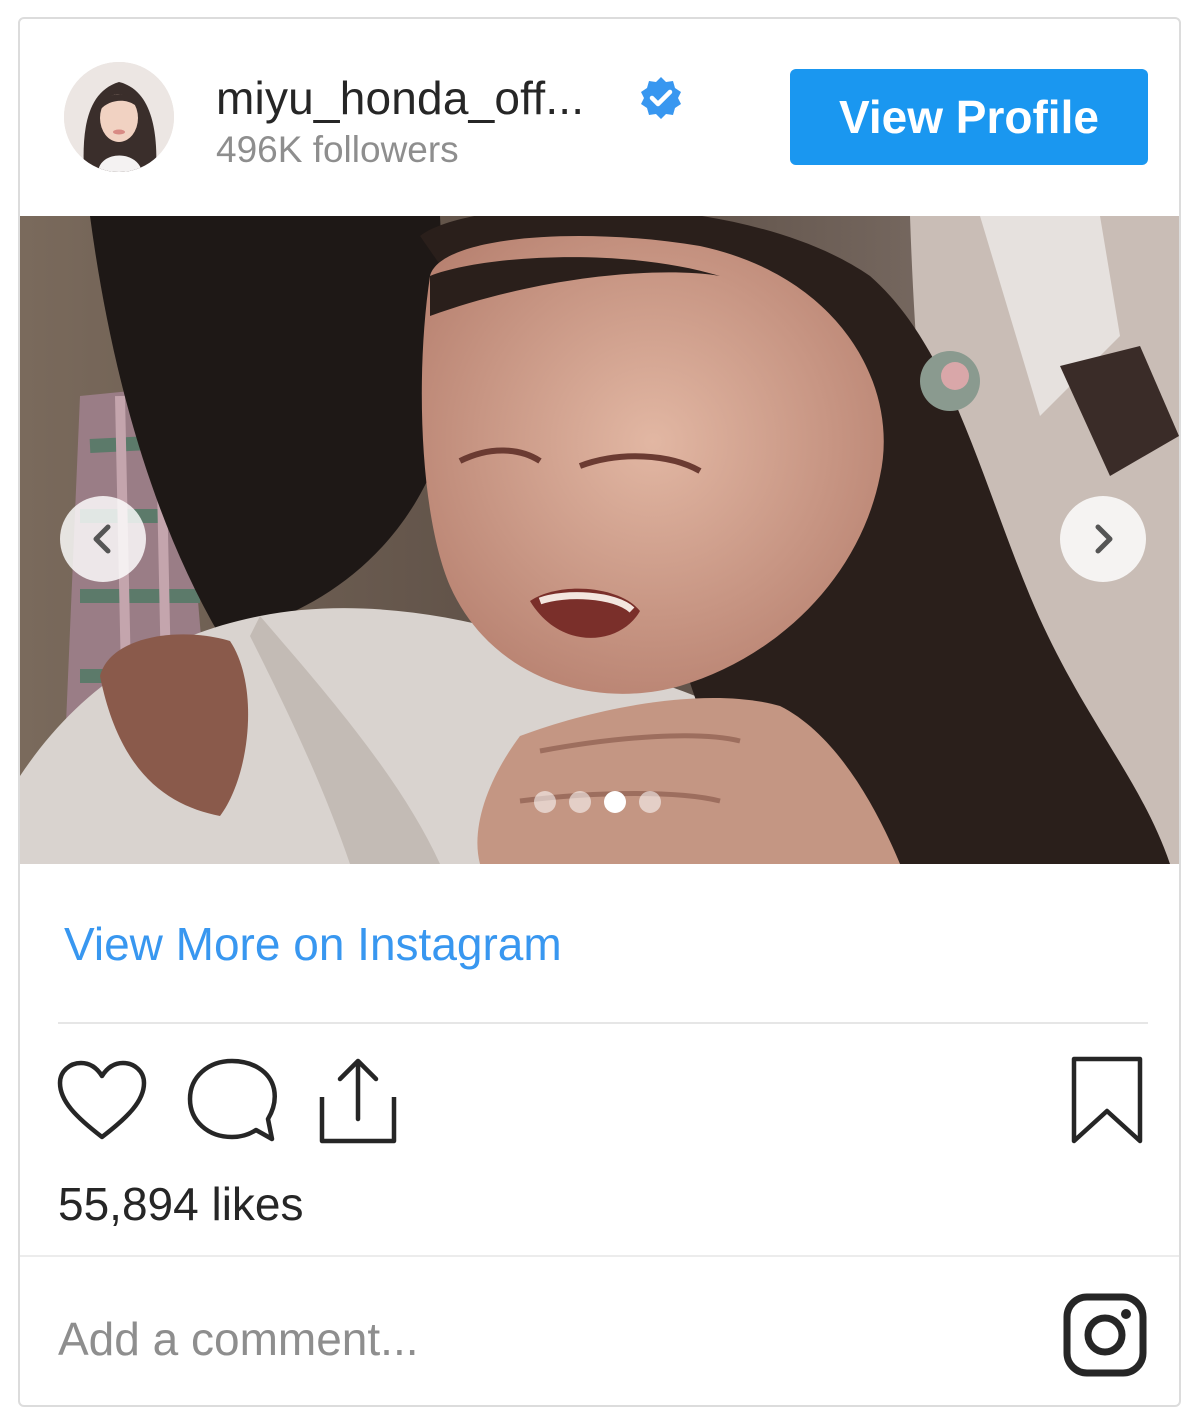 This screenshot has width=1200, height=1427. I want to click on verified-badge-icon, so click(661, 98).